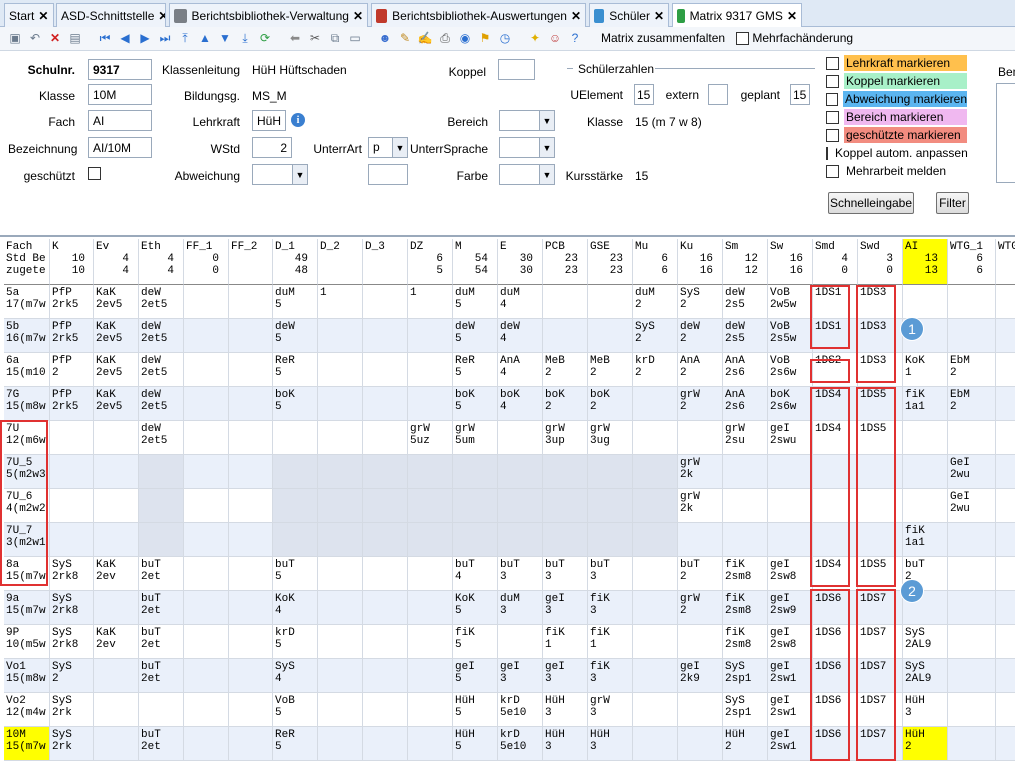 Image resolution: width=1015 pixels, height=765 pixels. Describe the element at coordinates (125, 38) in the screenshot. I see `previous-record-icon: ◀` at that location.